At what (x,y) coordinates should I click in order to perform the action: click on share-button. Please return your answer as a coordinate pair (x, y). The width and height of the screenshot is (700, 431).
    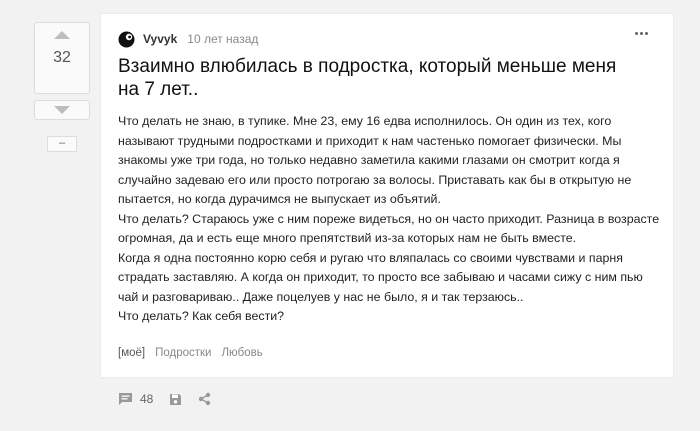
    Looking at the image, I should click on (204, 399).